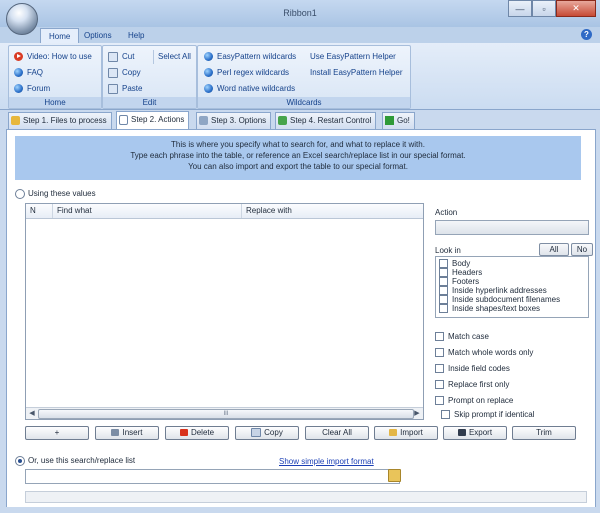 The height and width of the screenshot is (513, 600). What do you see at coordinates (398, 121) in the screenshot?
I see `tab-go: Go!` at bounding box center [398, 121].